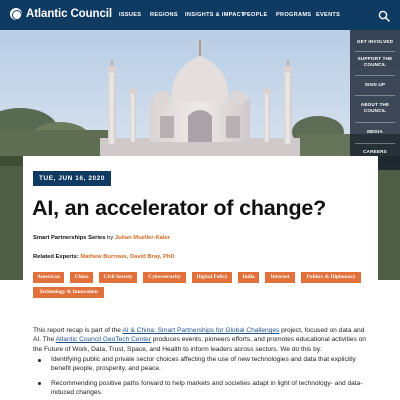 The width and height of the screenshot is (400, 400). Describe the element at coordinates (248, 277) in the screenshot. I see `tag-india: India` at that location.